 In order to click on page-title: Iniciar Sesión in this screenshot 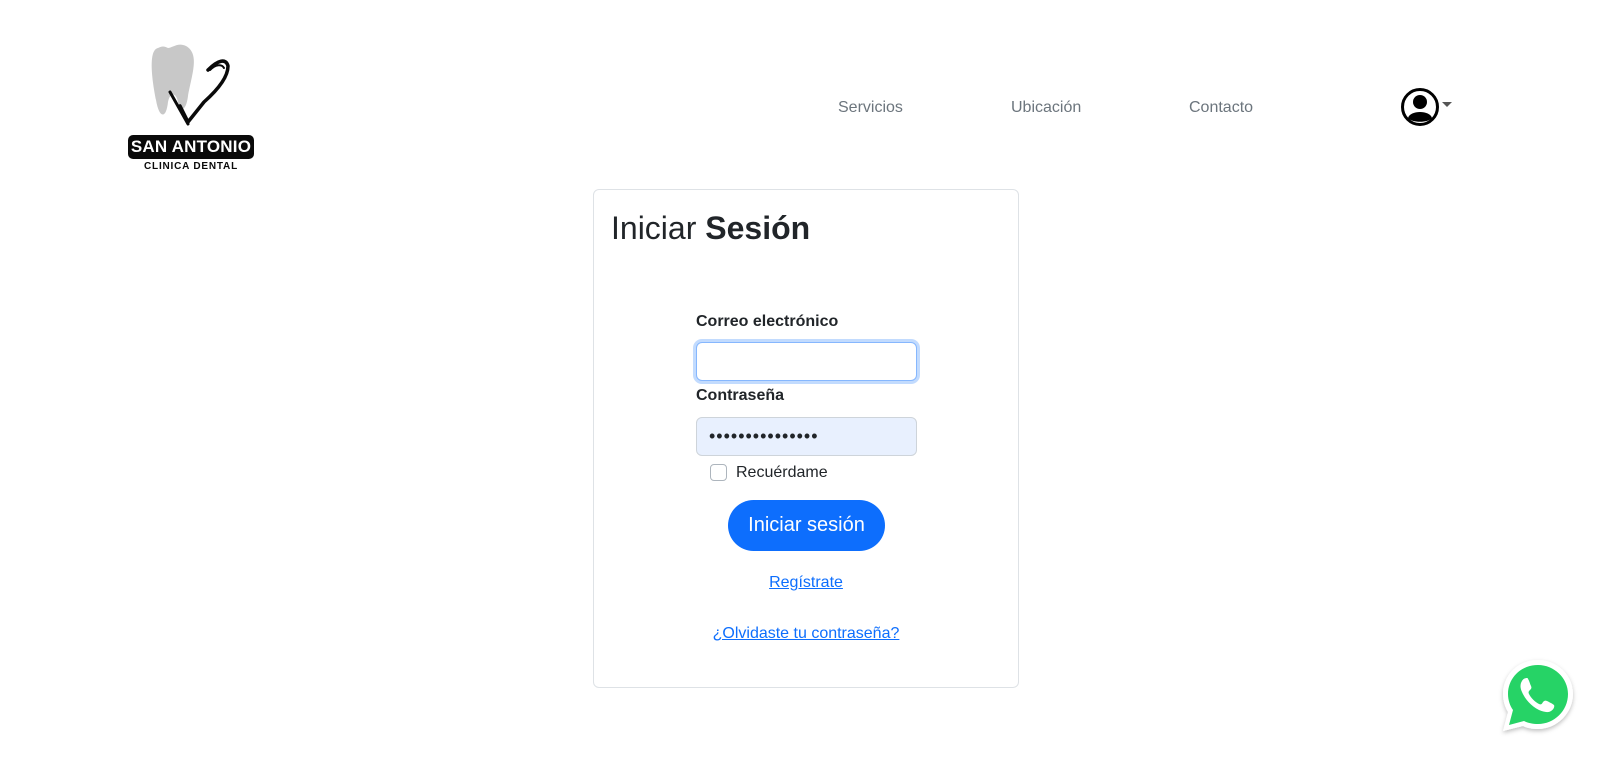, I will do `click(710, 228)`.